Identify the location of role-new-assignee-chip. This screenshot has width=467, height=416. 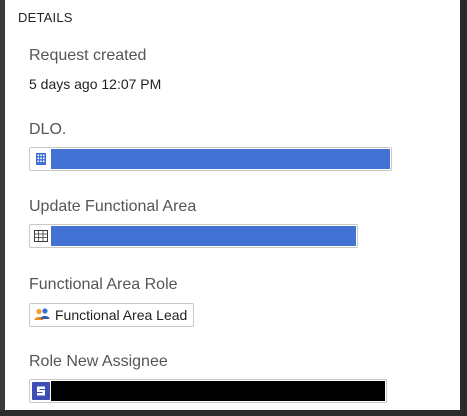
(208, 391).